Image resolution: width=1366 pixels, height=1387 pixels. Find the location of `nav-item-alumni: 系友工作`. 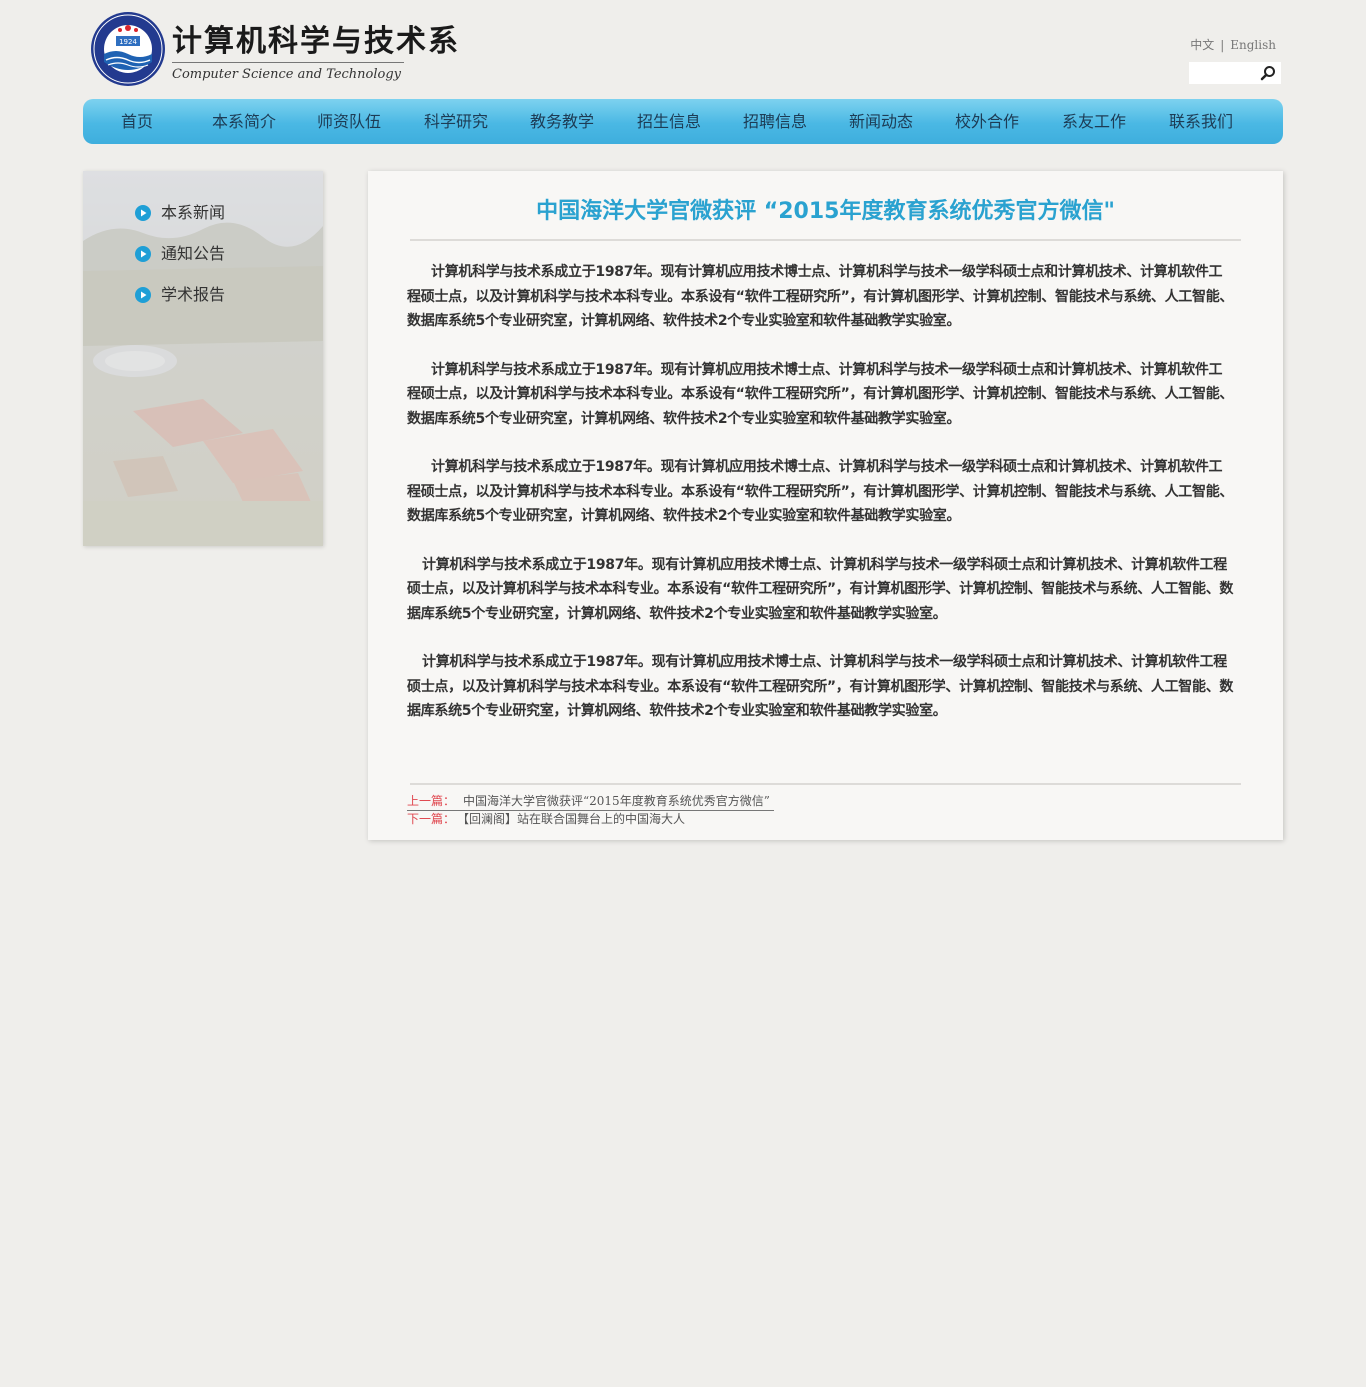

nav-item-alumni: 系友工作 is located at coordinates (1094, 121).